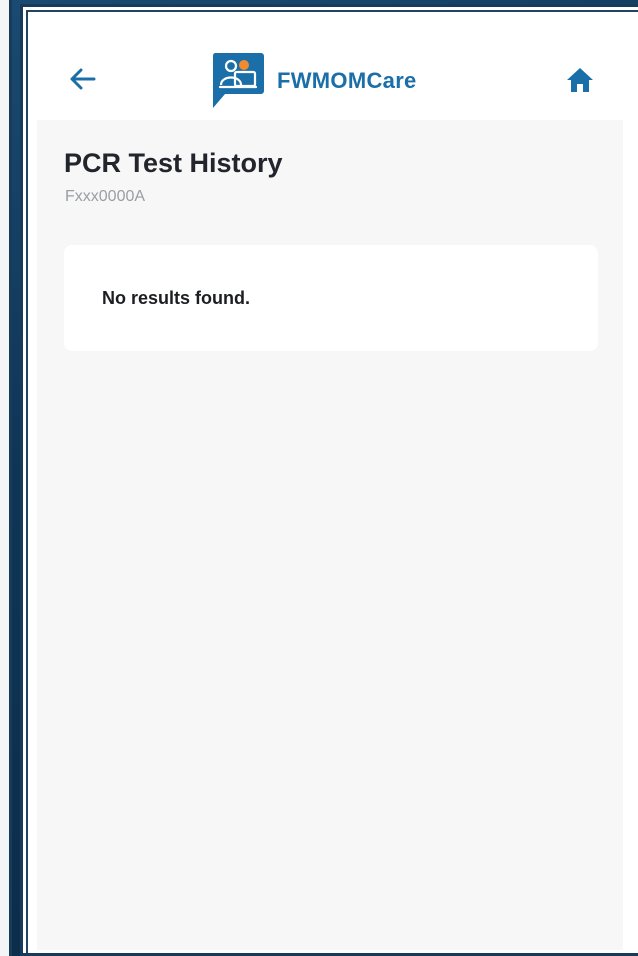 The image size is (638, 956). Describe the element at coordinates (176, 298) in the screenshot. I see `empty-results-message: No results found.` at that location.